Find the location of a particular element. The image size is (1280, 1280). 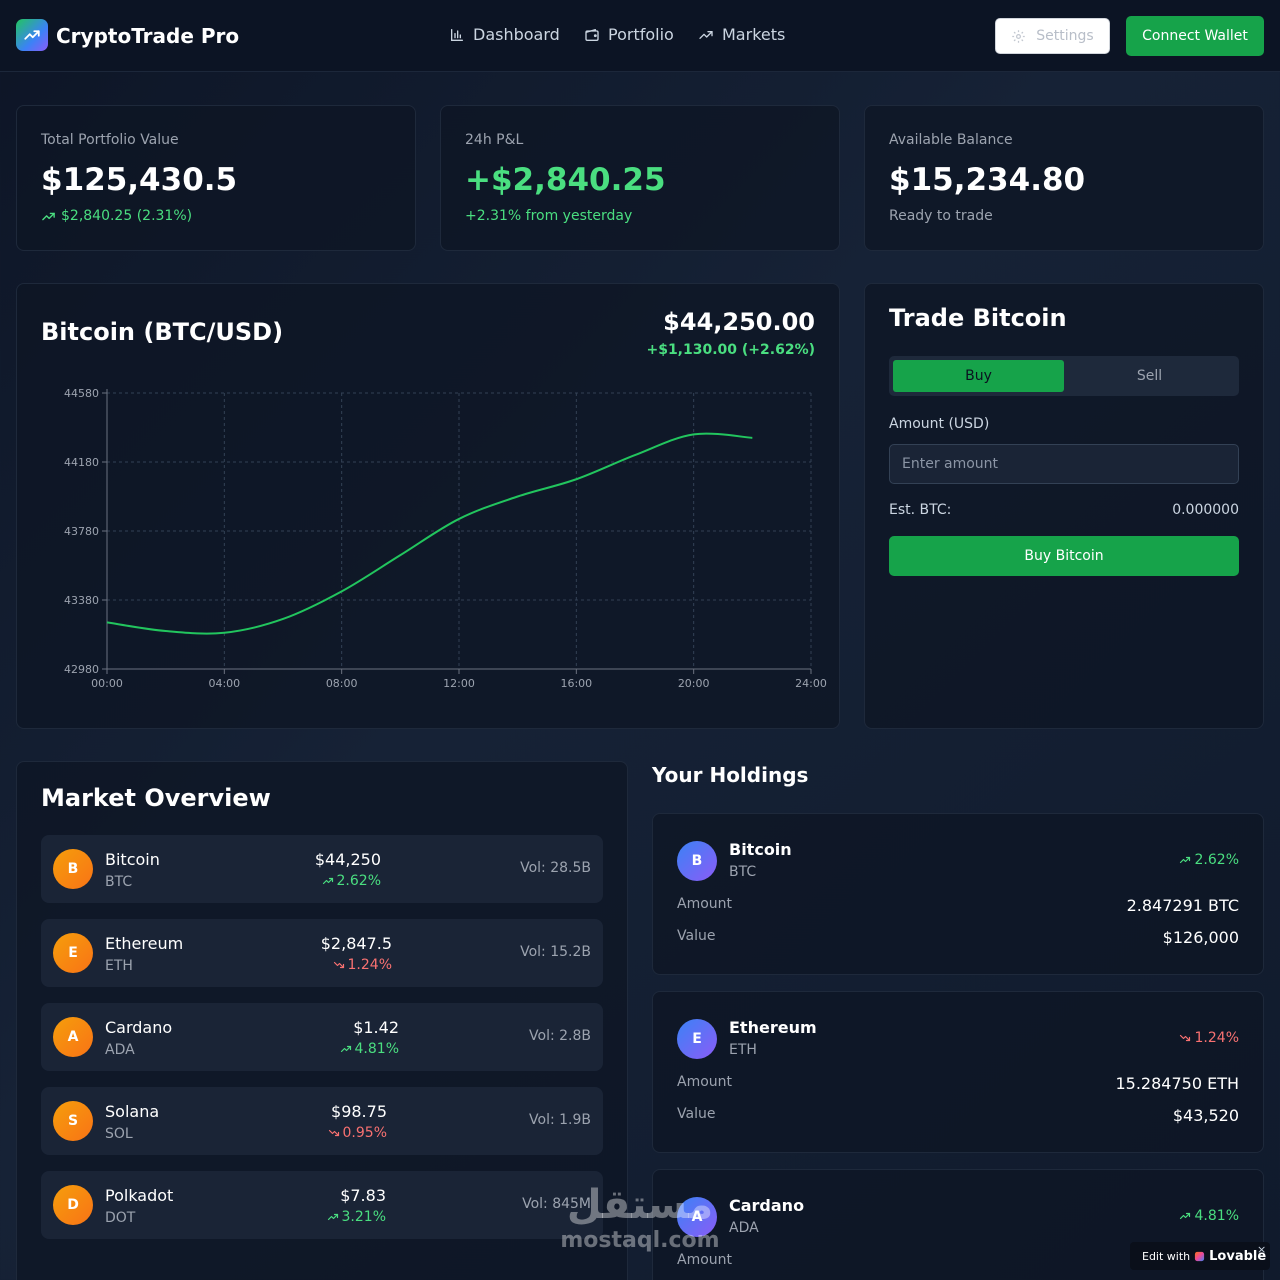

coin-change: 0.95% is located at coordinates (337, 1133).